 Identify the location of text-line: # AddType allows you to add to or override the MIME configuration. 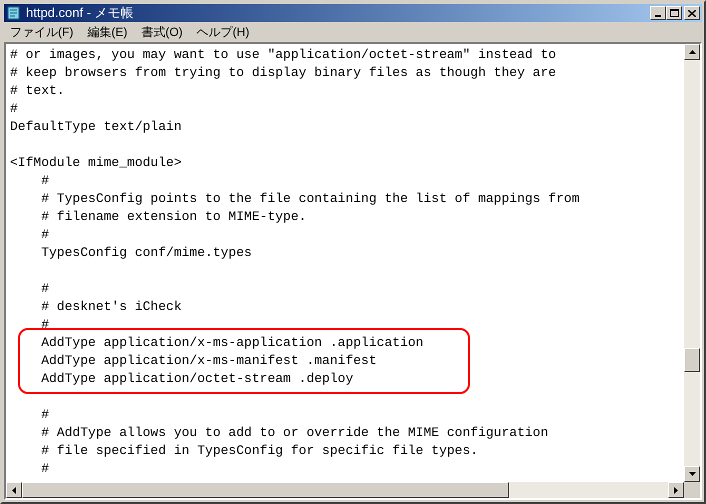
(294, 432).